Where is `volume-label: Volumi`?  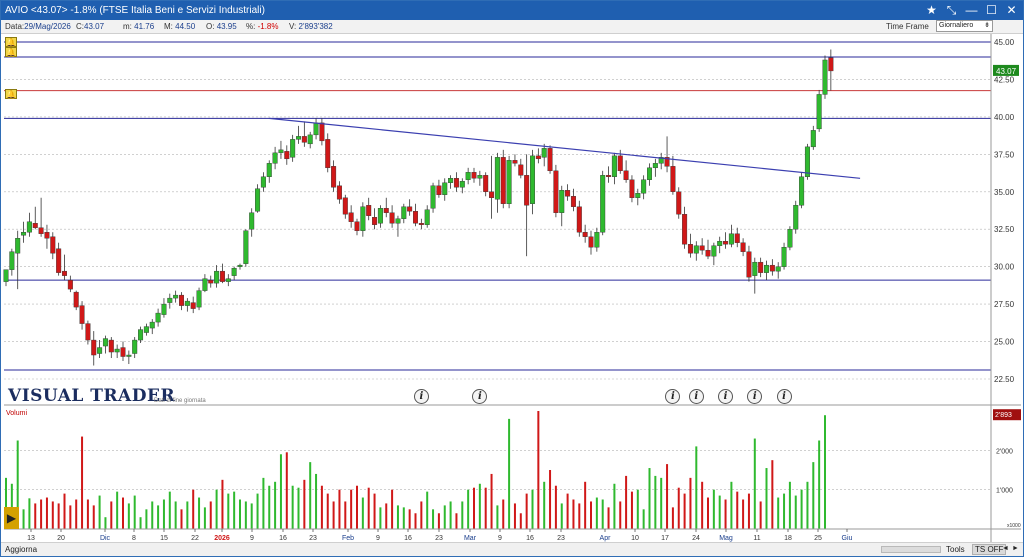
volume-label: Volumi is located at coordinates (17, 413).